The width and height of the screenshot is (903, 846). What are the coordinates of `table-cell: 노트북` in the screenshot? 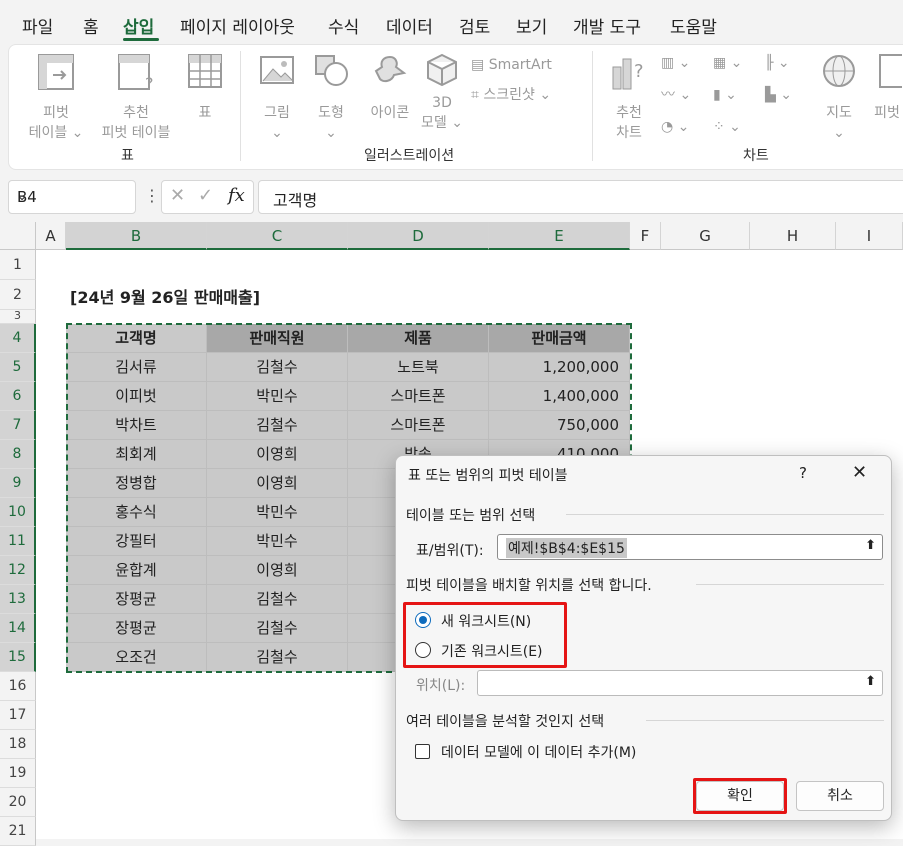 It's located at (418, 367).